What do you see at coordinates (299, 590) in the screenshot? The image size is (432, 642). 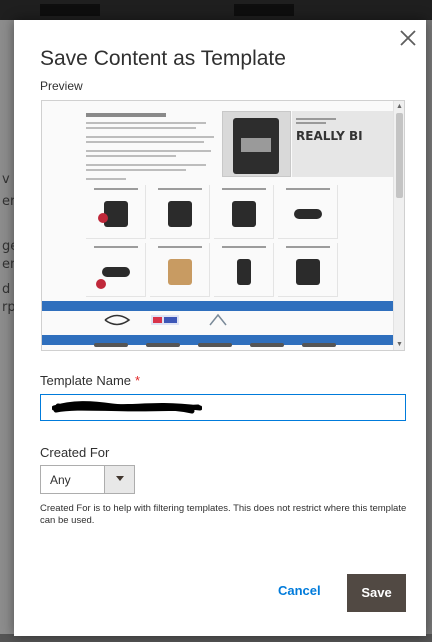 I see `cancel-button: Cancel` at bounding box center [299, 590].